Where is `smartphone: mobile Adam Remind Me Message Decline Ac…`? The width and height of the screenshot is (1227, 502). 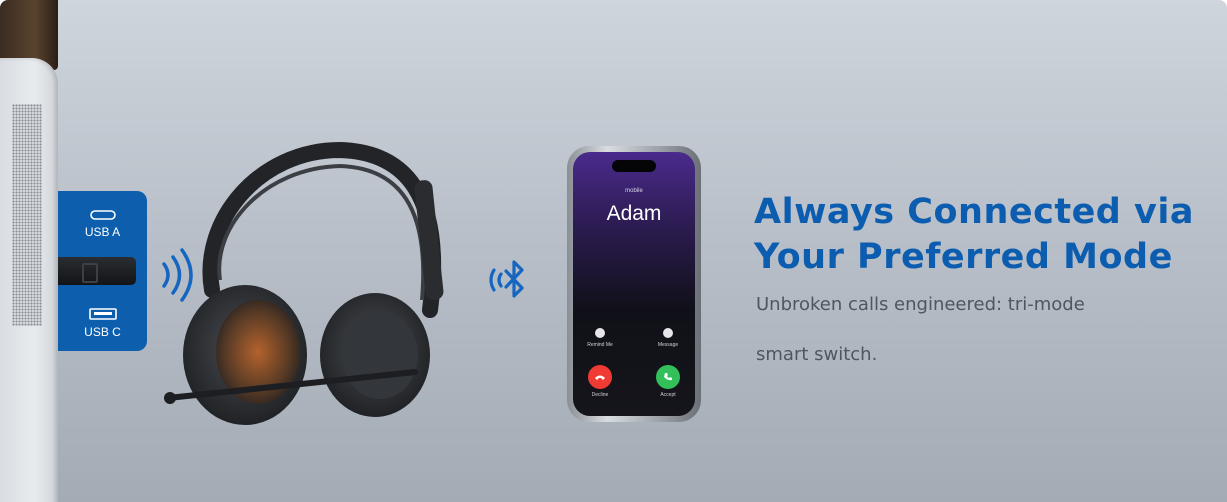
smartphone: mobile Adam Remind Me Message Decline Ac… is located at coordinates (634, 284).